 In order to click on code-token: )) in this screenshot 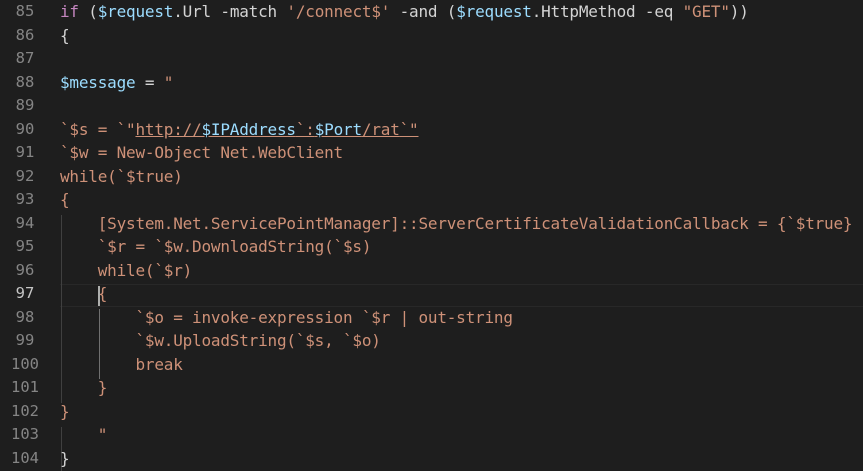, I will do `click(739, 11)`.